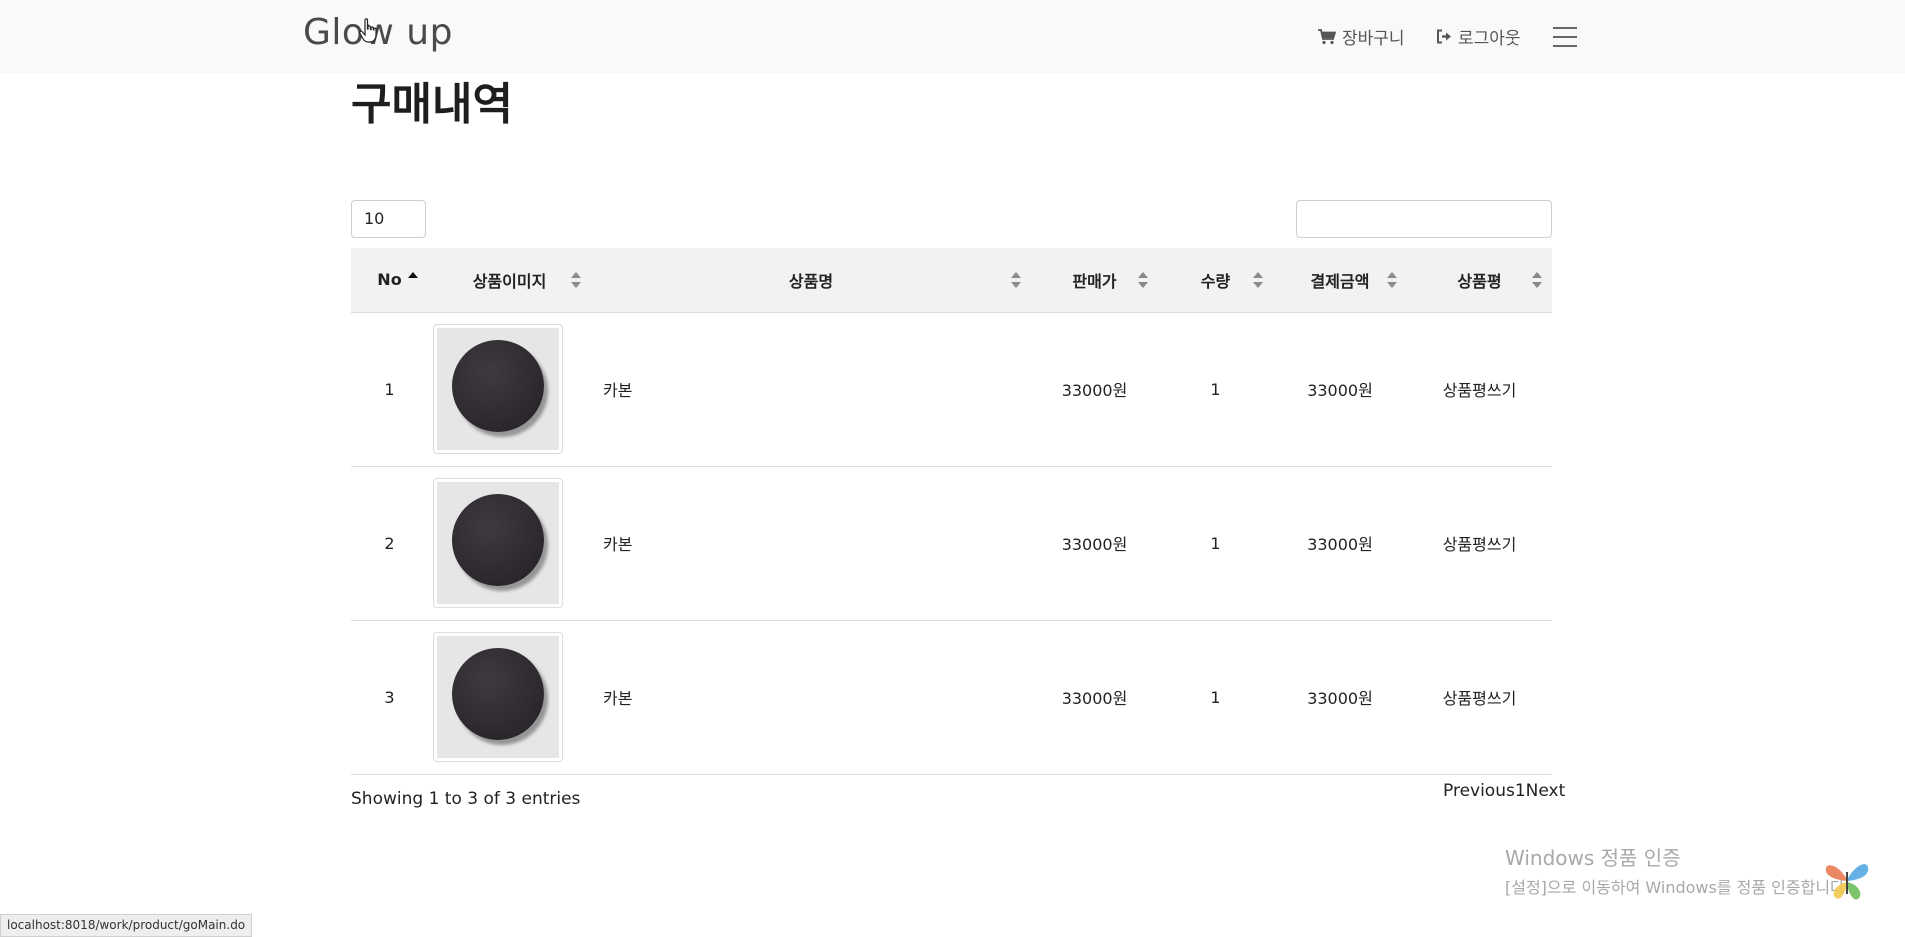  Describe the element at coordinates (1520, 791) in the screenshot. I see `page-1-button: 1` at that location.